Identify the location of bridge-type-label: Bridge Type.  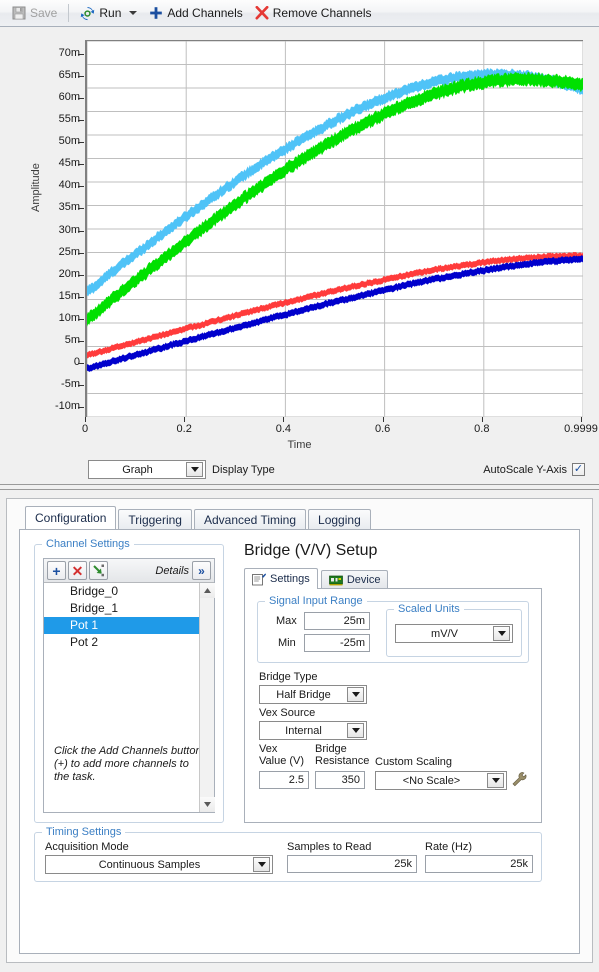
(288, 677).